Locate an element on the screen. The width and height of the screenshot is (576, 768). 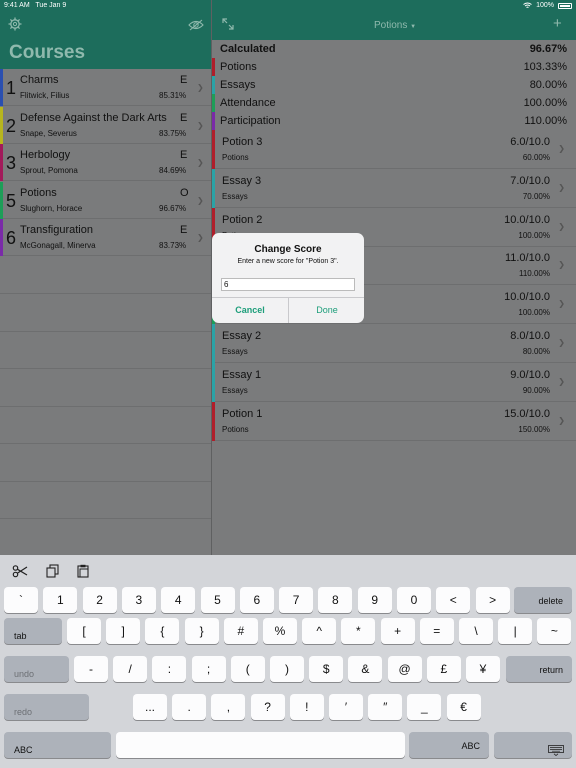
redo-key: redo is located at coordinates (46, 707).